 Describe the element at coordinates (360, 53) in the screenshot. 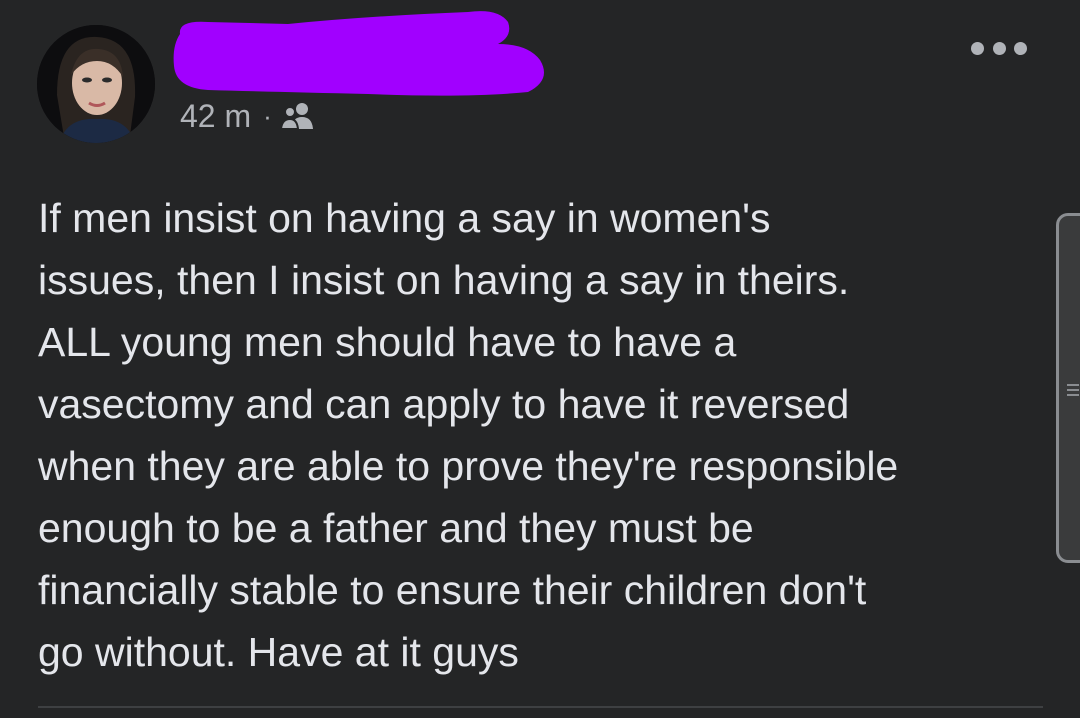

I see `name-redaction-marker` at that location.